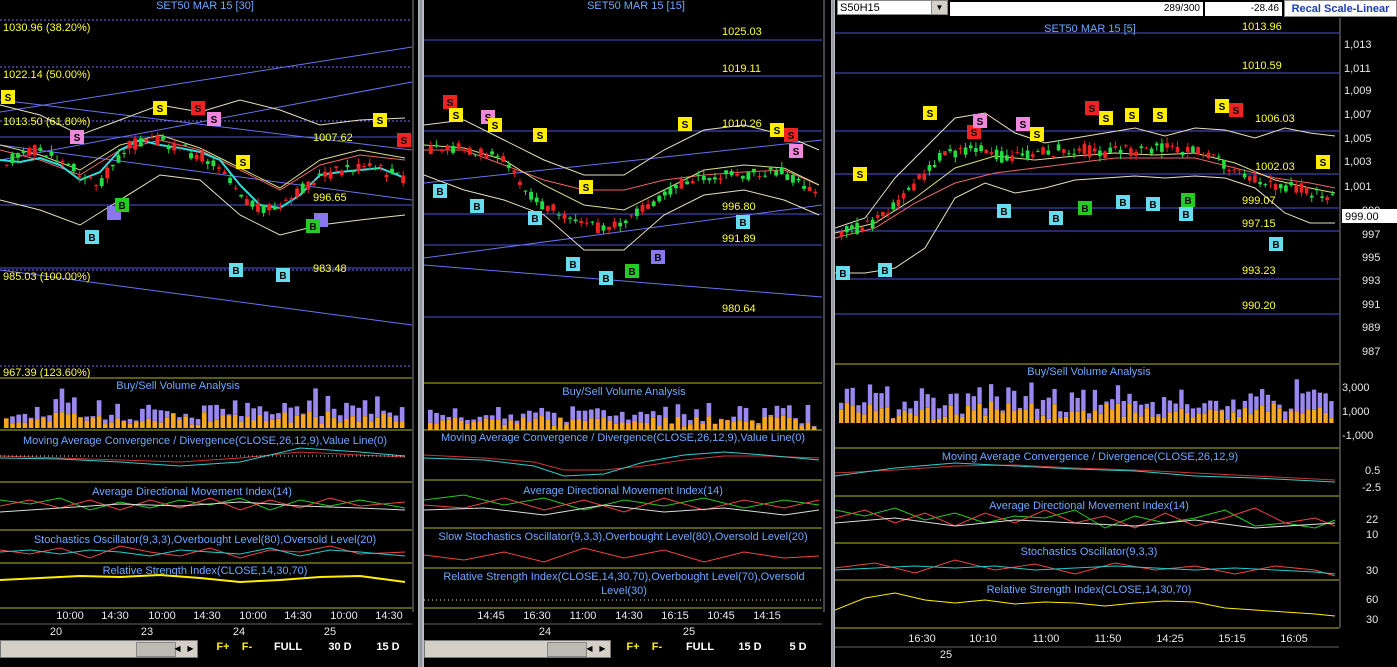 The width and height of the screenshot is (1397, 667). What do you see at coordinates (939, 7) in the screenshot?
I see `chevron-down-icon: ▼` at bounding box center [939, 7].